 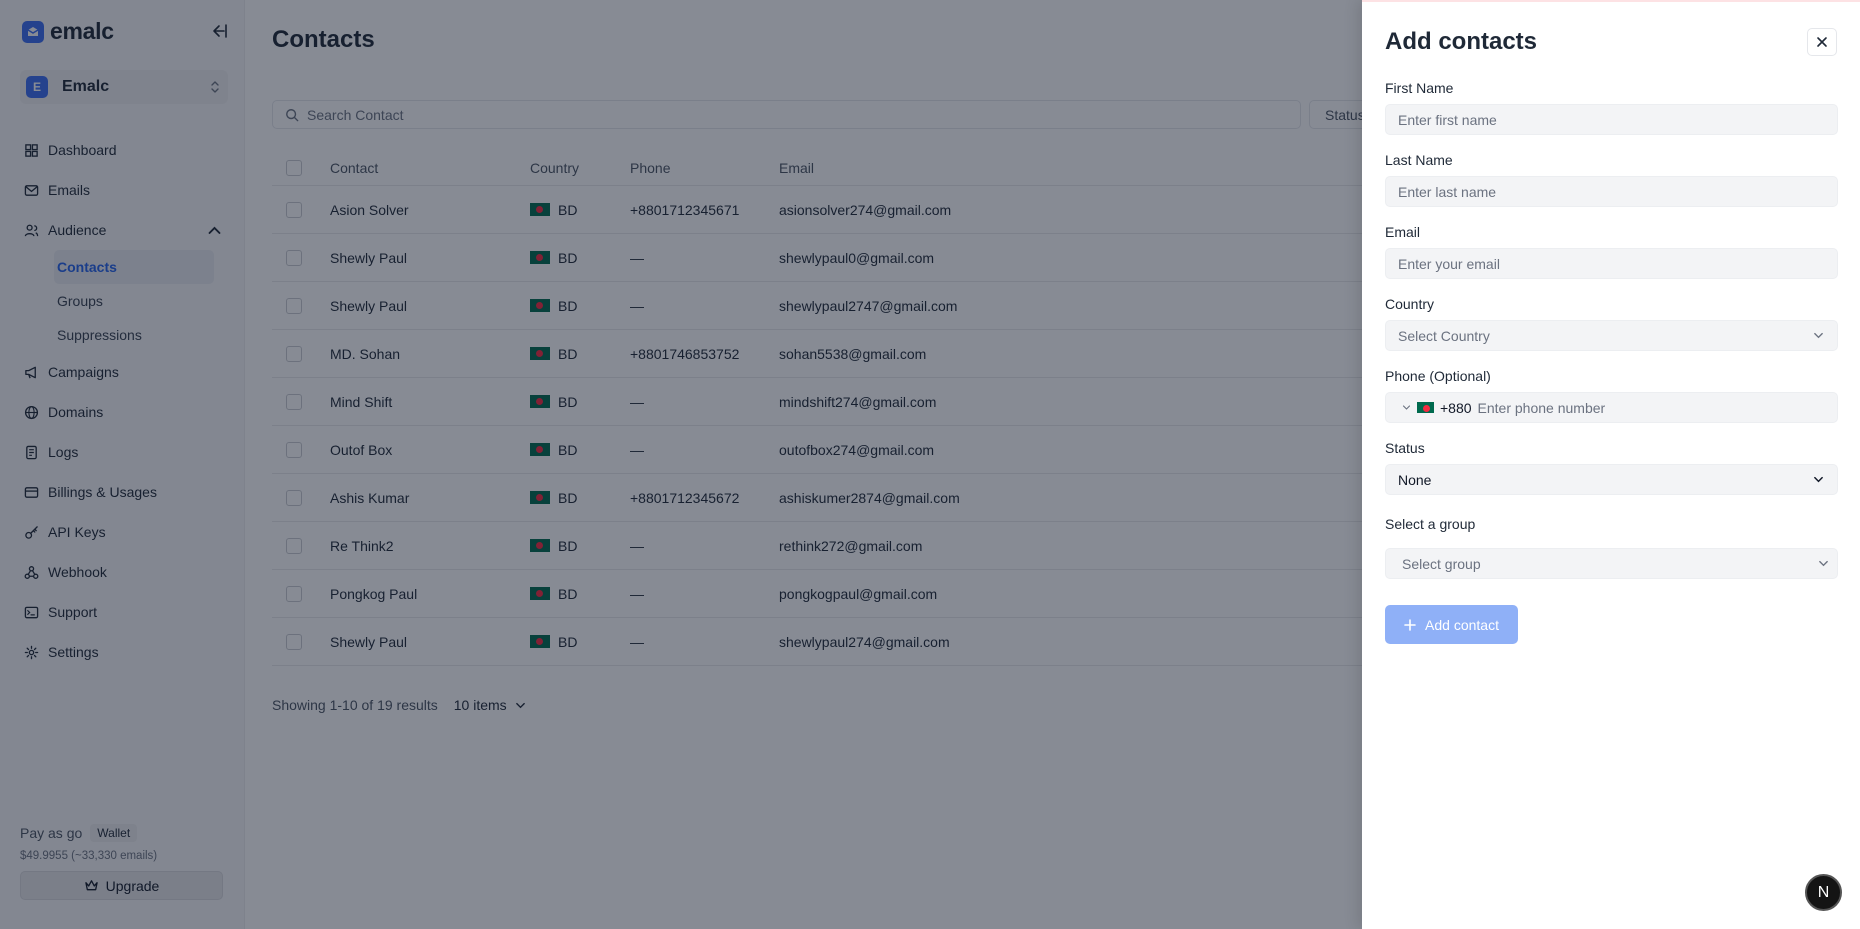 What do you see at coordinates (1415, 479) in the screenshot?
I see `status-select-value: None` at bounding box center [1415, 479].